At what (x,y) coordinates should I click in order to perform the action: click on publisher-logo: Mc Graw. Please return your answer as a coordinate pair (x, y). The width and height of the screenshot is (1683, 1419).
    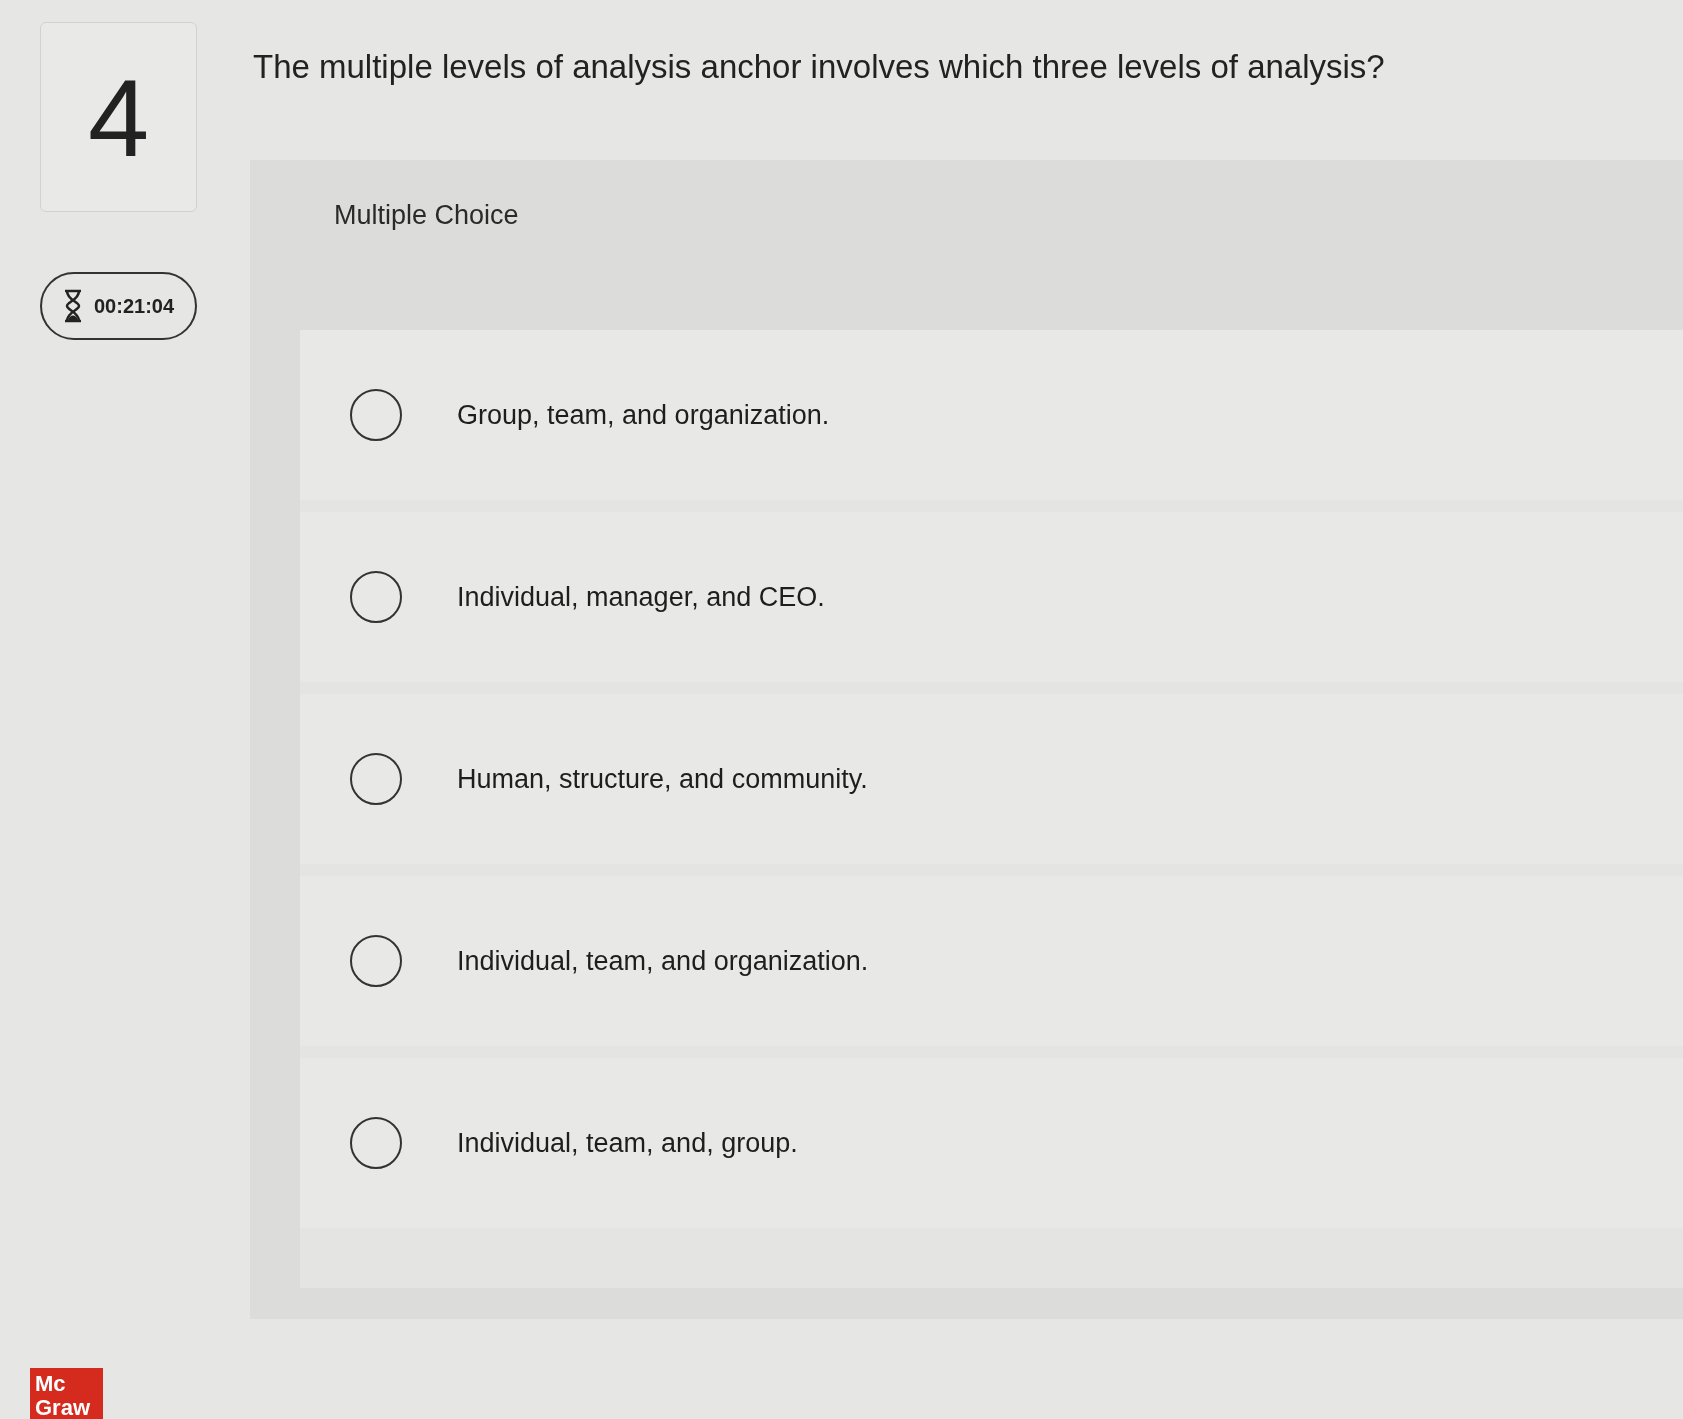
    Looking at the image, I should click on (66, 1393).